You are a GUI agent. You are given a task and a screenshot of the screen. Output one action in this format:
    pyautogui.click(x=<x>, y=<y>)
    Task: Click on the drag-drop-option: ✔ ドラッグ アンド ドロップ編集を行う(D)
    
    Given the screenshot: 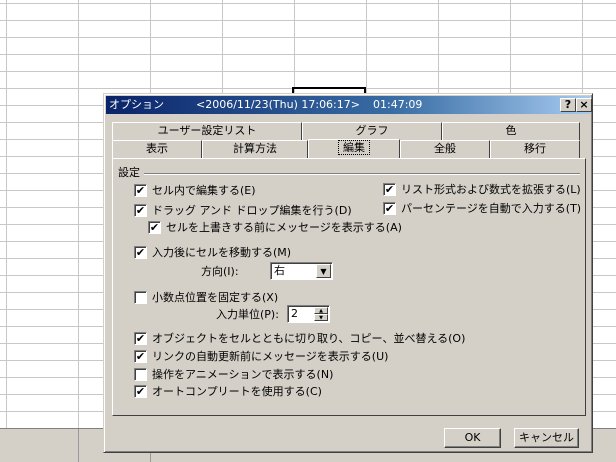 What is the action you would take?
    pyautogui.click(x=243, y=210)
    